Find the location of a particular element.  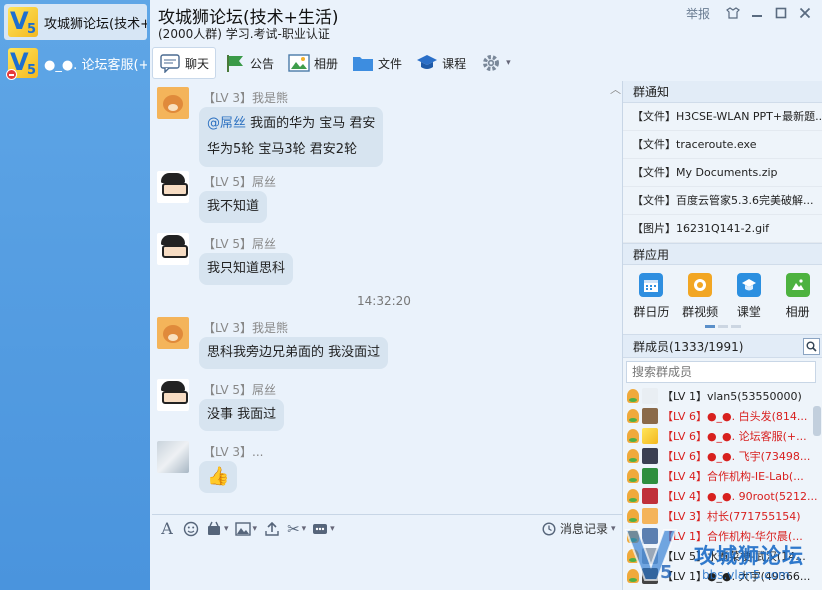

minimize-icon is located at coordinates (757, 13).